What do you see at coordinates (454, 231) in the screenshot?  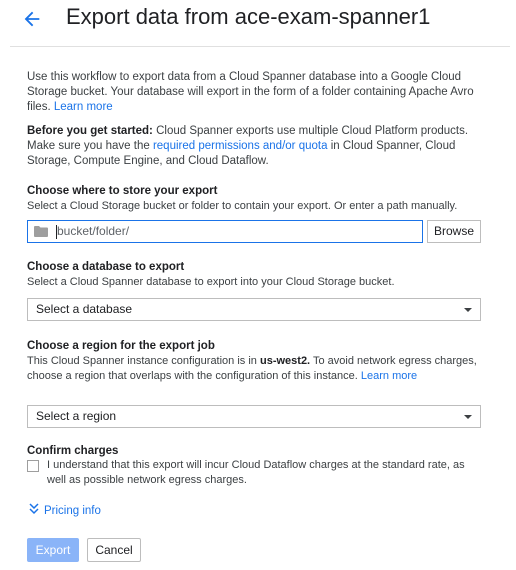 I see `browse-button: Browse` at bounding box center [454, 231].